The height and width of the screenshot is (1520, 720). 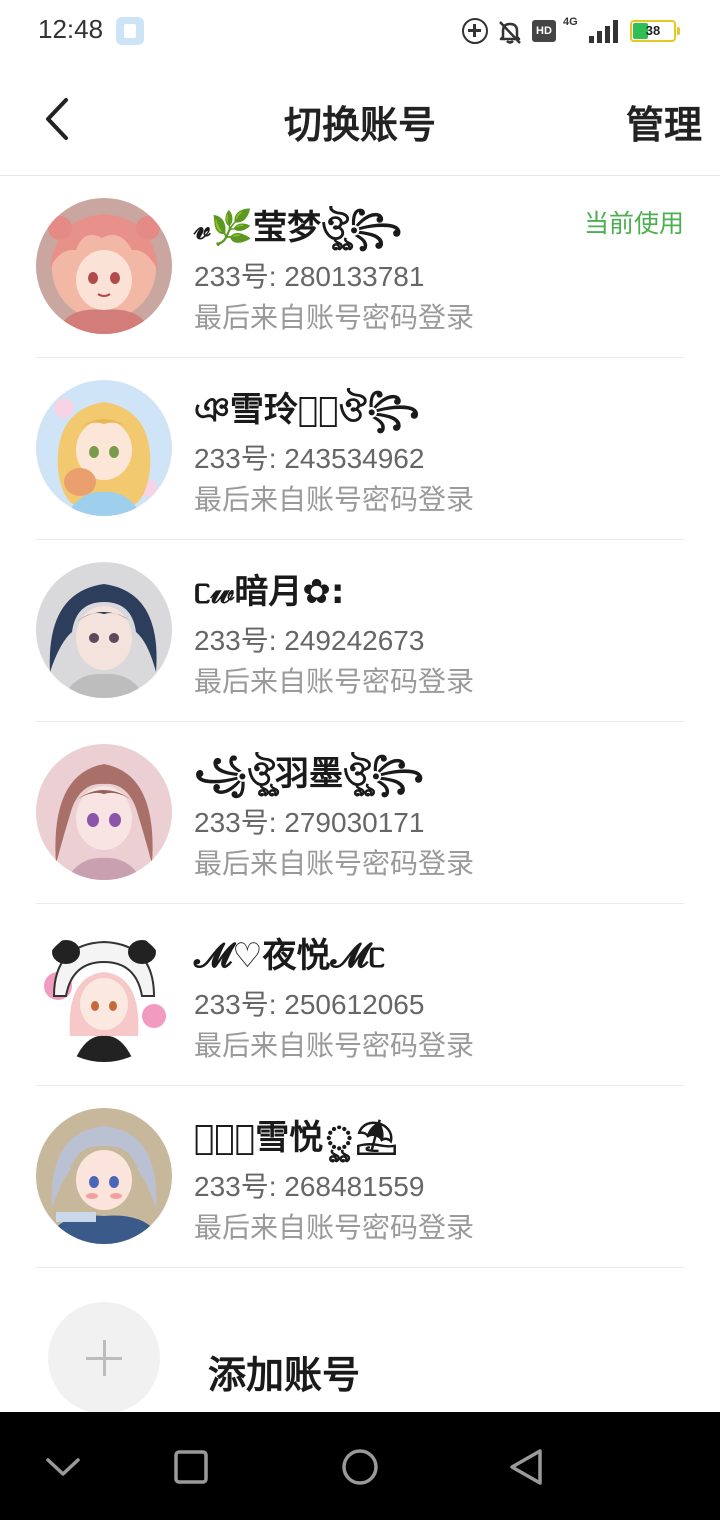 What do you see at coordinates (309, 640) in the screenshot?
I see `account-id: 233号: 249242673` at bounding box center [309, 640].